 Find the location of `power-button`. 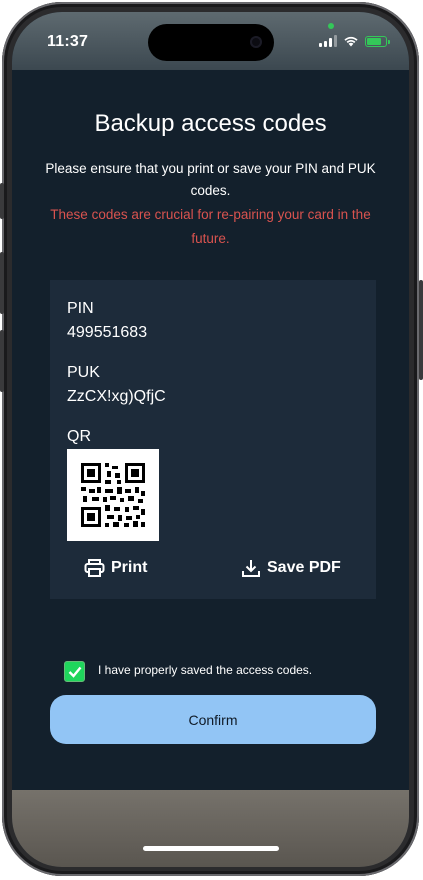

power-button is located at coordinates (421, 330).